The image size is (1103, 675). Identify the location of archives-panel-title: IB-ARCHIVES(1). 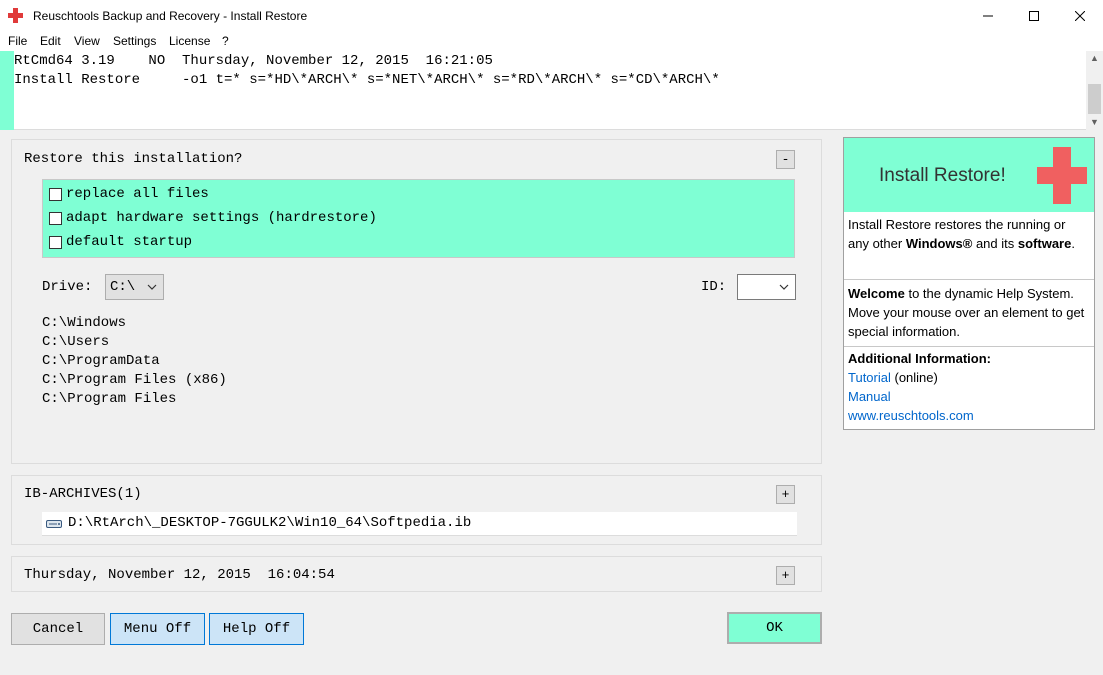
(83, 494).